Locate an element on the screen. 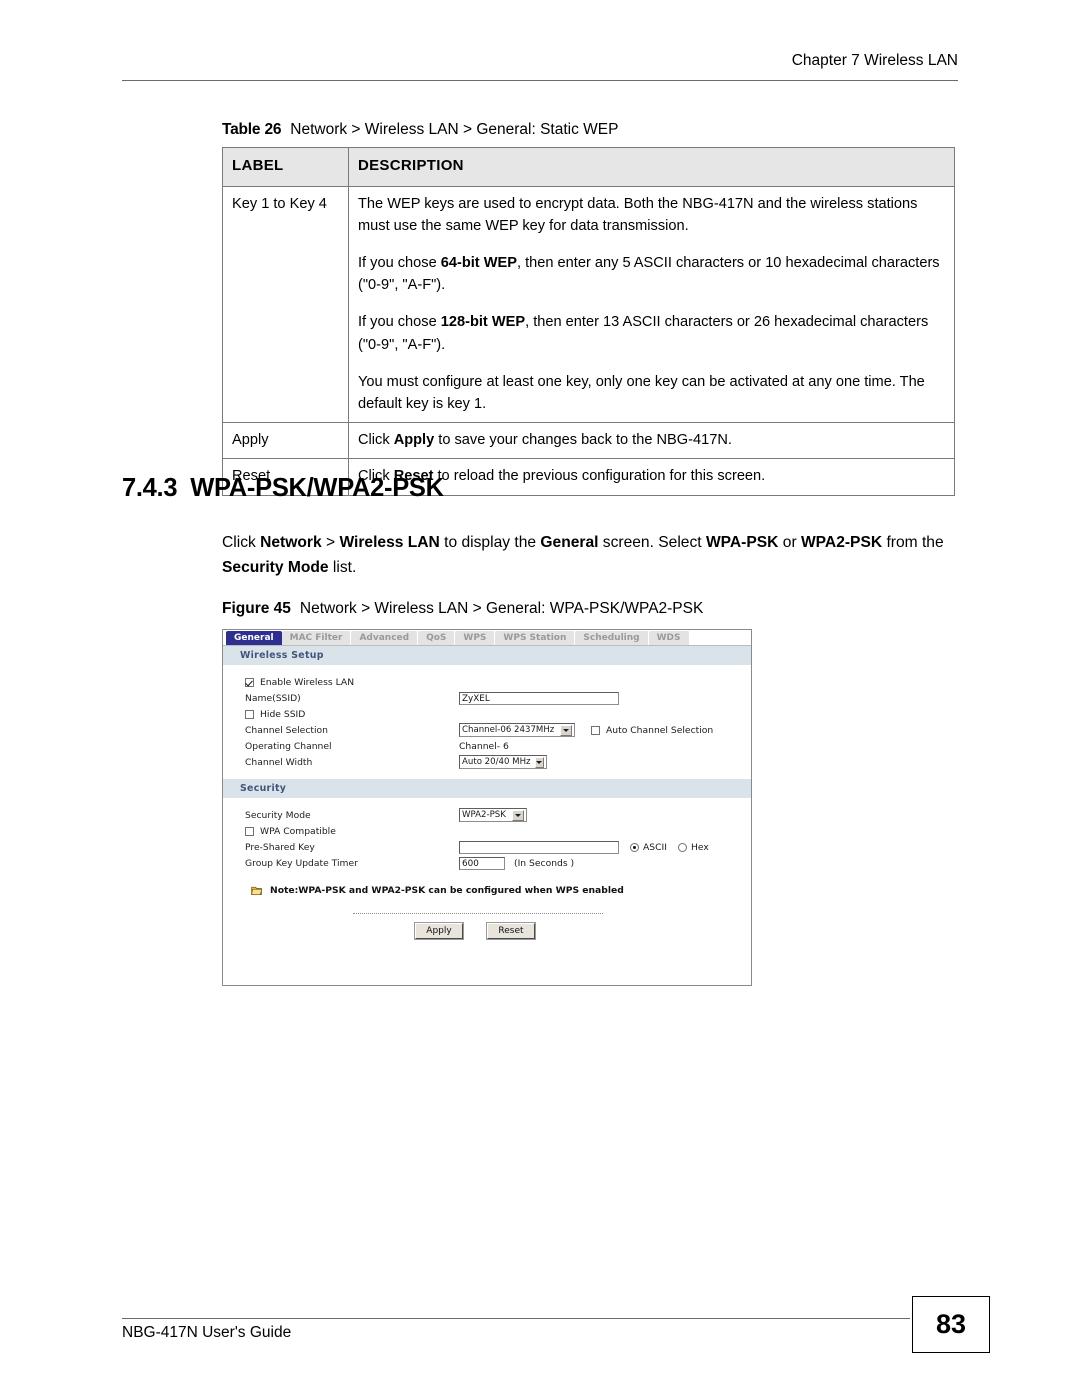 This screenshot has height=1397, width=1080. para-text: or is located at coordinates (789, 542).